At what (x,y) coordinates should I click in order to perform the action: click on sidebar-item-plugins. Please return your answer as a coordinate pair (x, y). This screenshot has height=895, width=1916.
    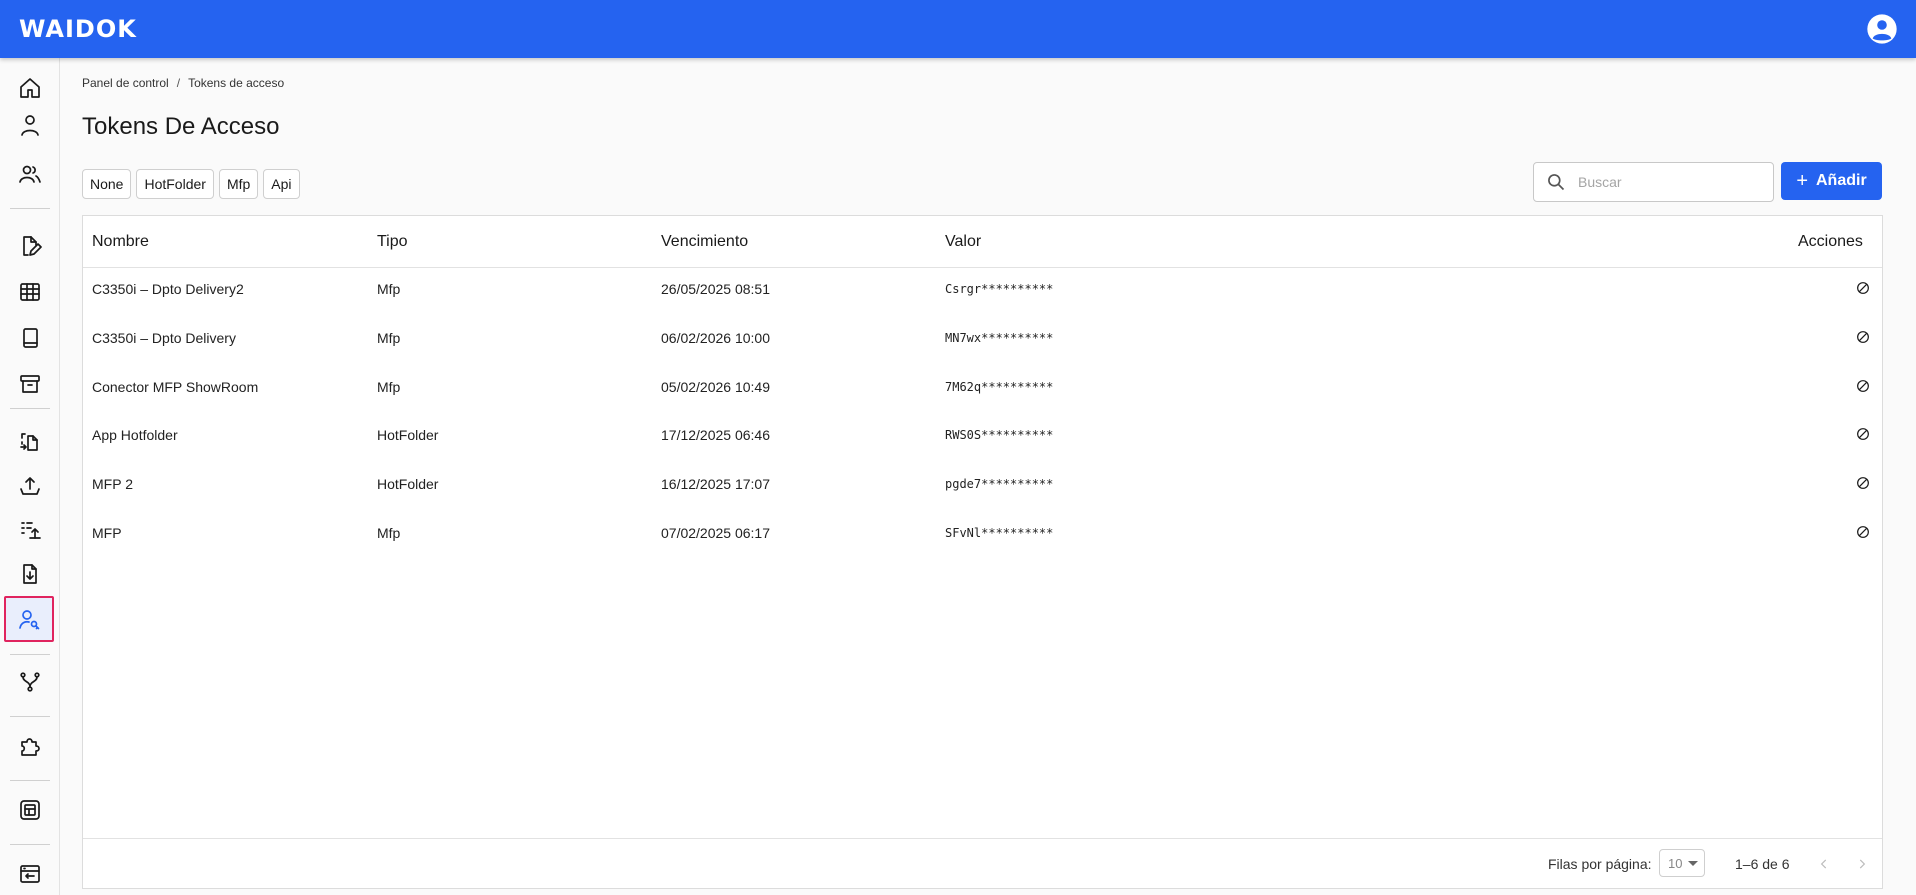
    Looking at the image, I should click on (30, 746).